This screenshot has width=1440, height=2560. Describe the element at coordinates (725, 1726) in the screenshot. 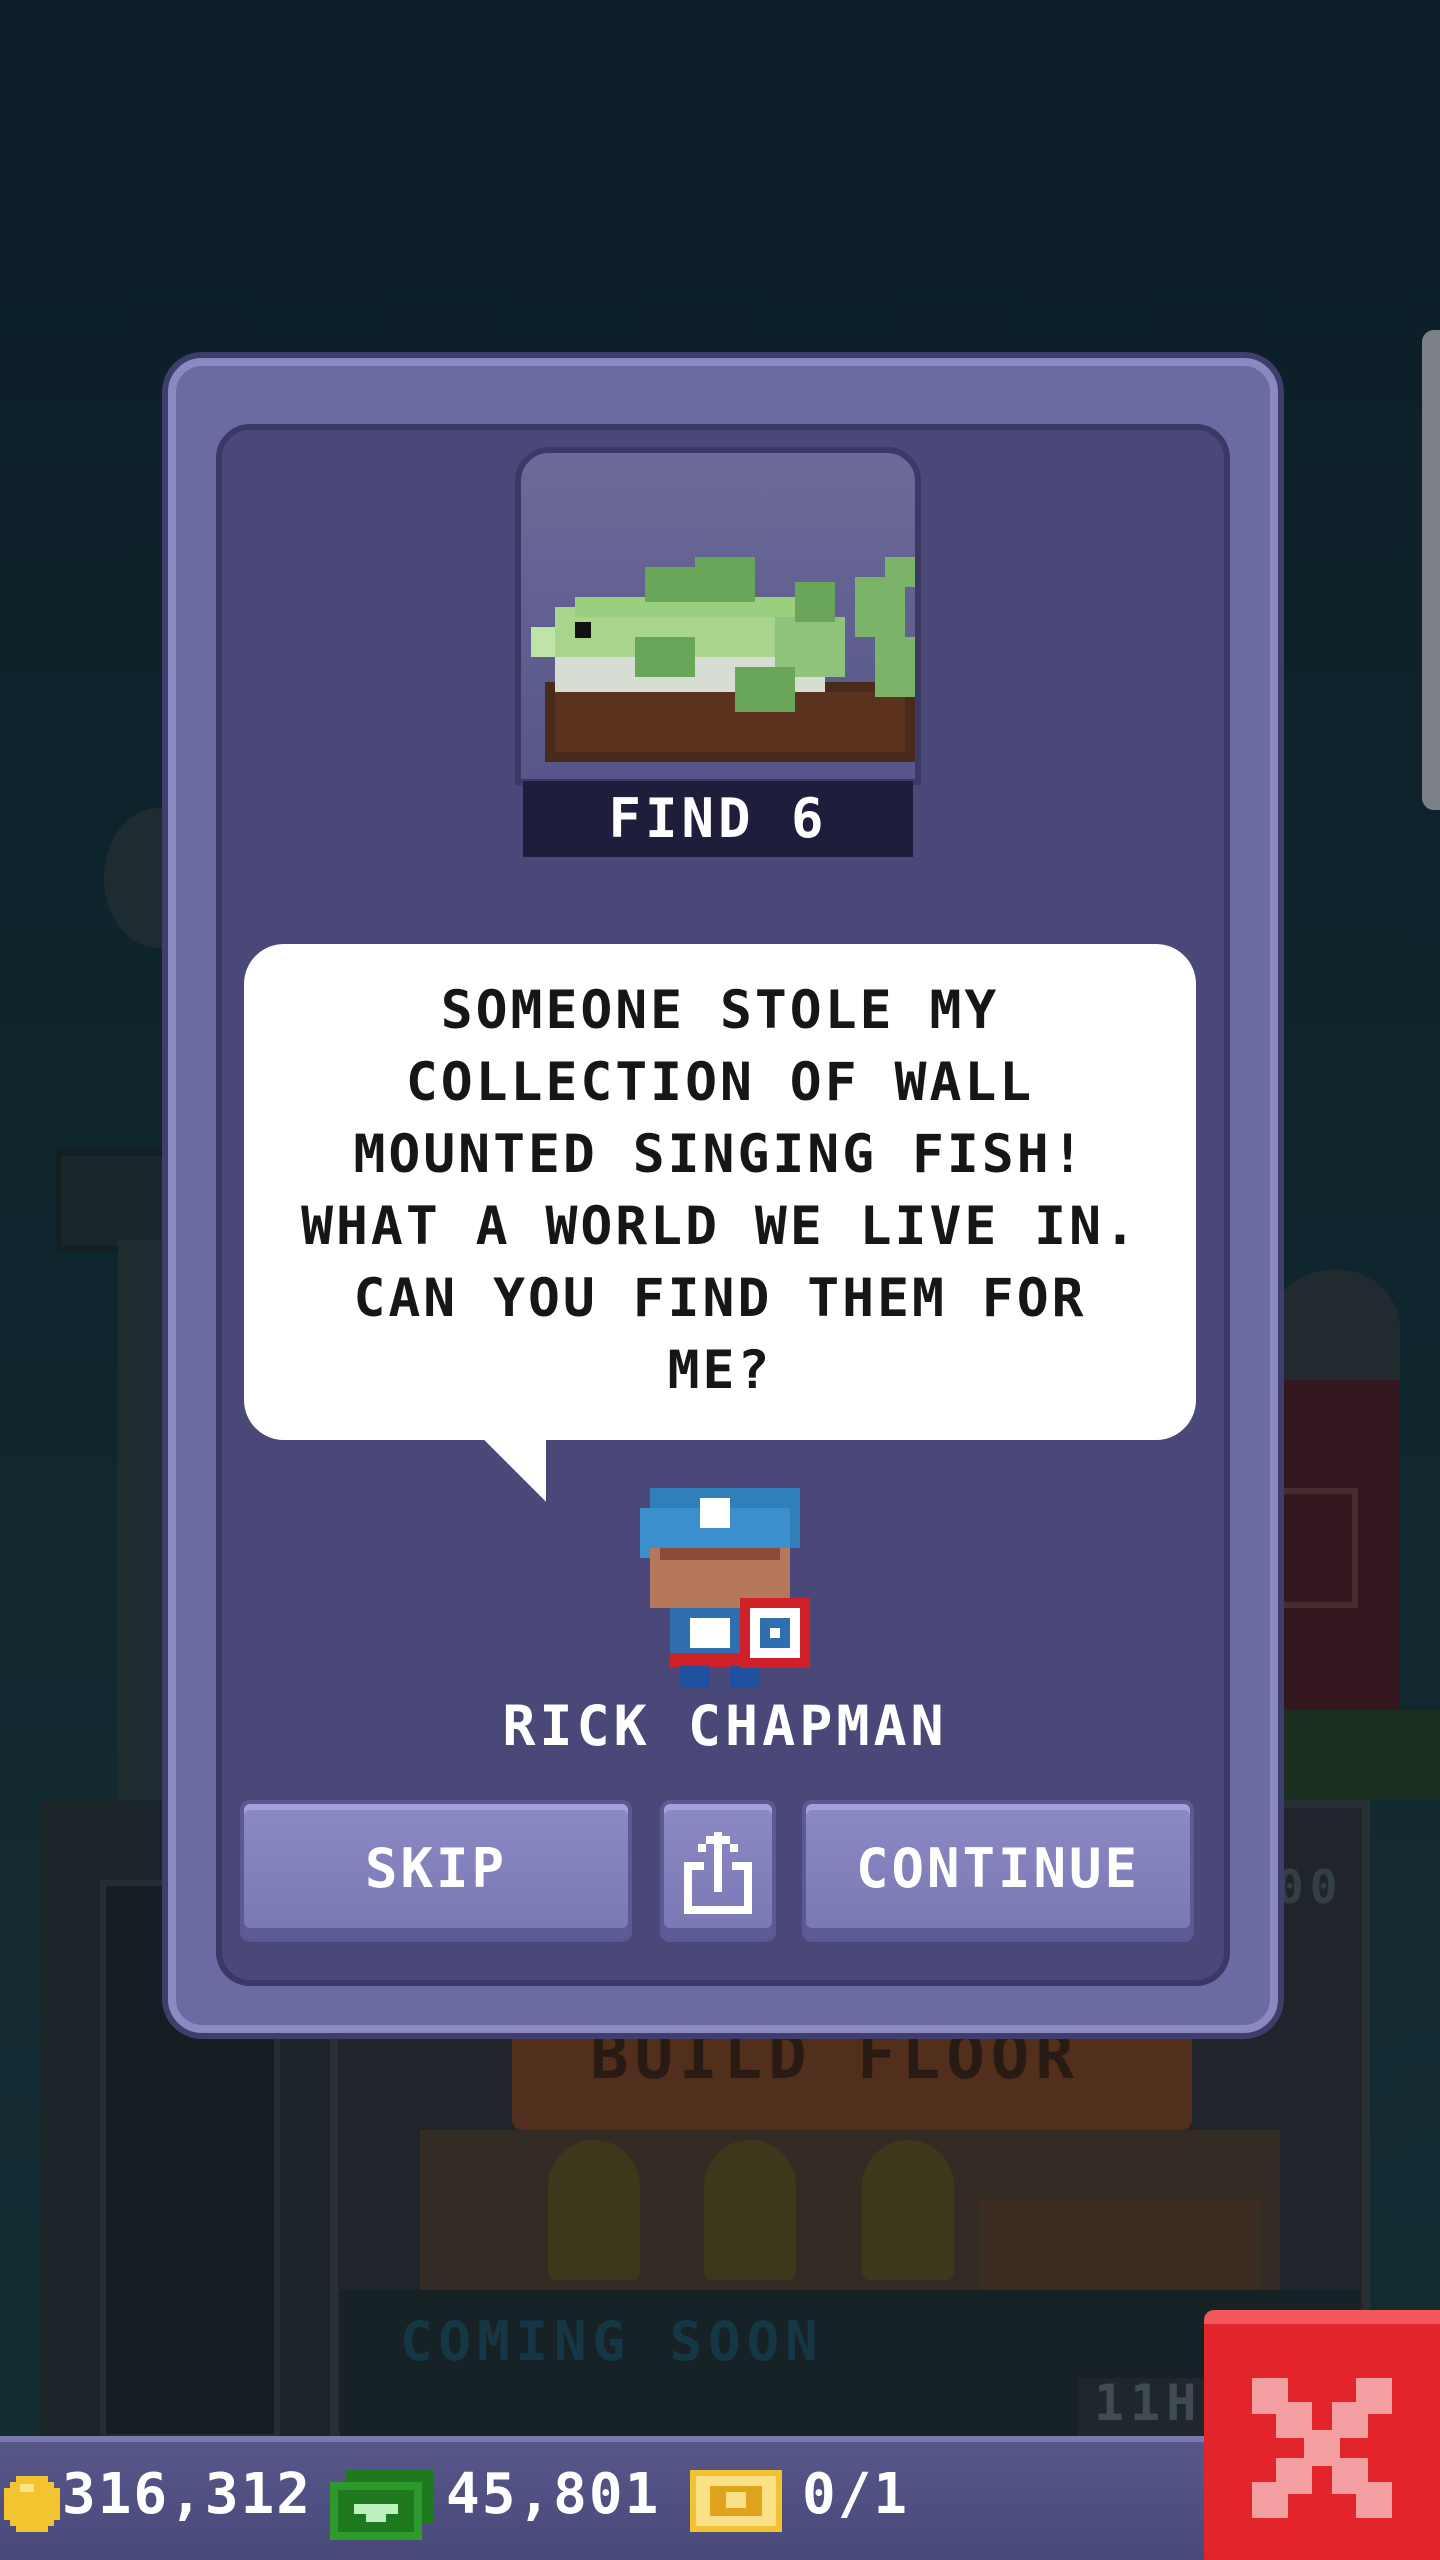

I see `character-name: RICK CHAPMAN` at that location.